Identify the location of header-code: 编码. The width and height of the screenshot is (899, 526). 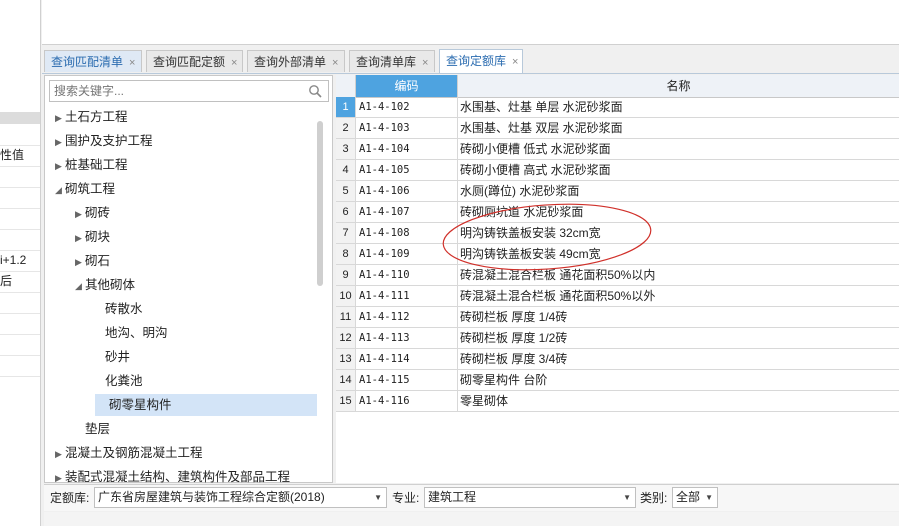
(407, 86).